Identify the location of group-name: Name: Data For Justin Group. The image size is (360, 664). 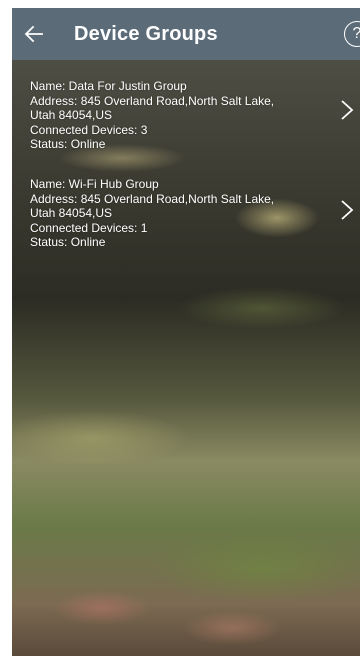
(108, 86).